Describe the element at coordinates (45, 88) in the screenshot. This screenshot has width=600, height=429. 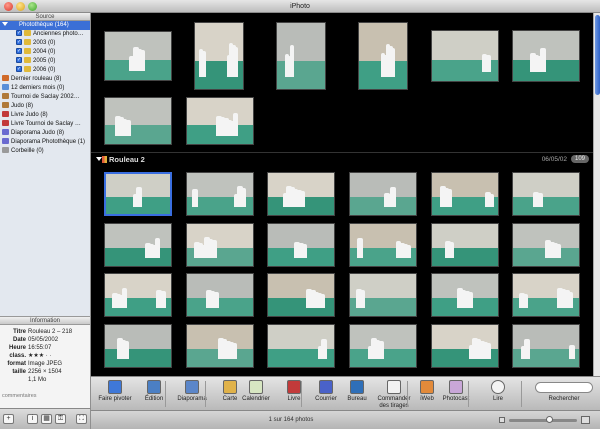
I see `sidebar-item: 12 derniers mois (0)` at that location.